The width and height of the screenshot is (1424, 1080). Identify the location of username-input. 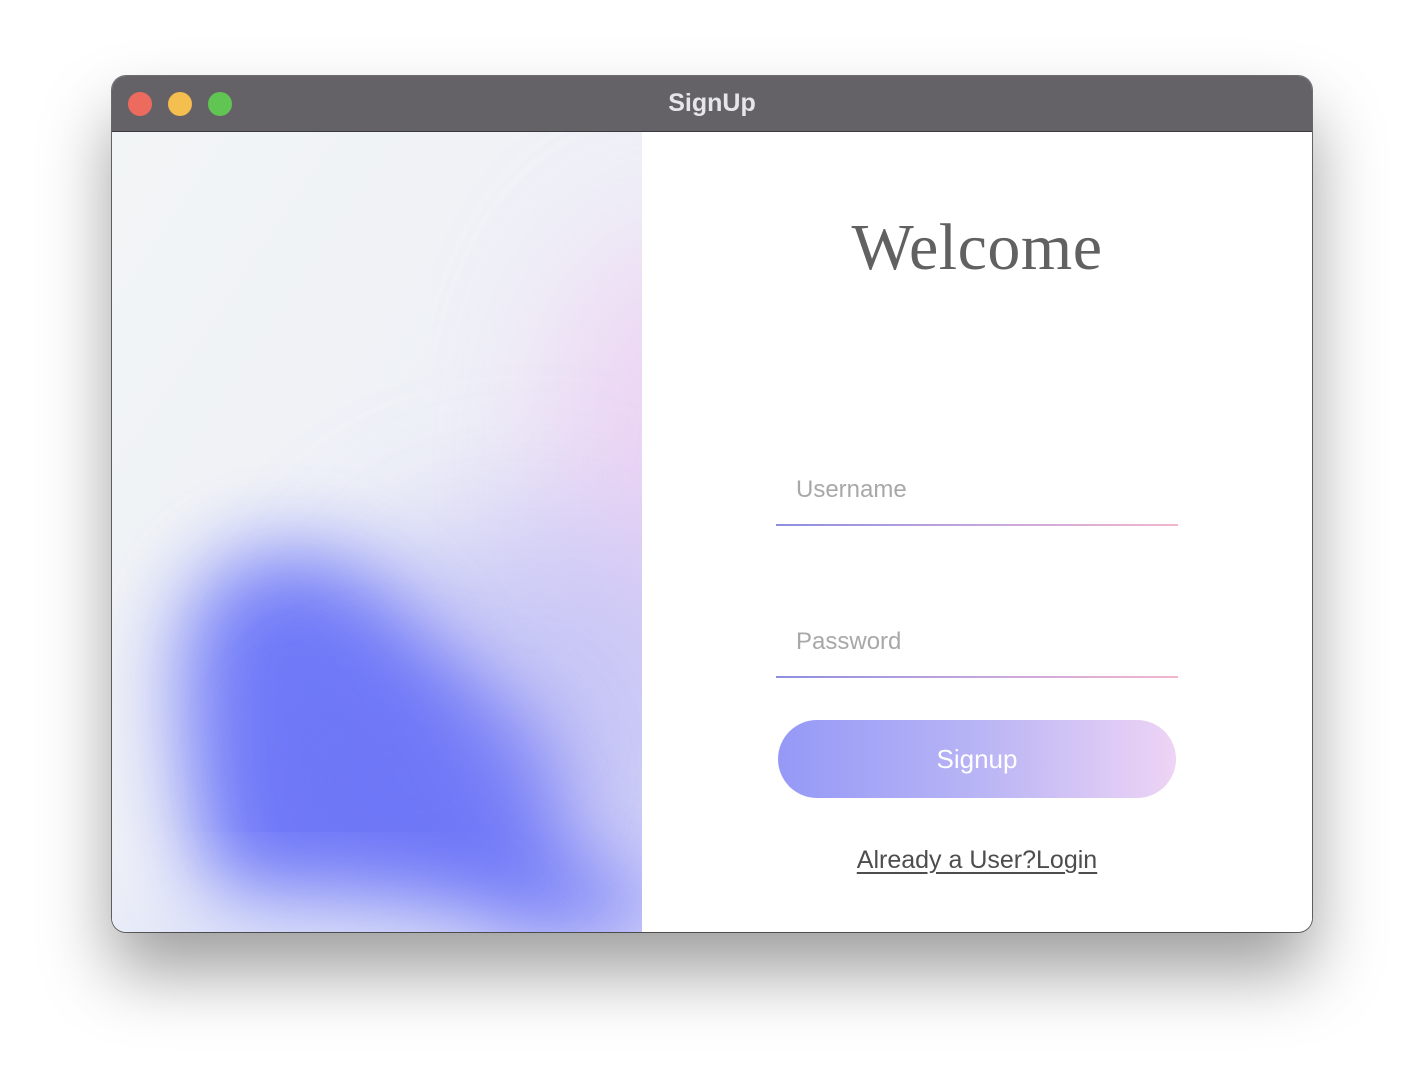
(977, 490).